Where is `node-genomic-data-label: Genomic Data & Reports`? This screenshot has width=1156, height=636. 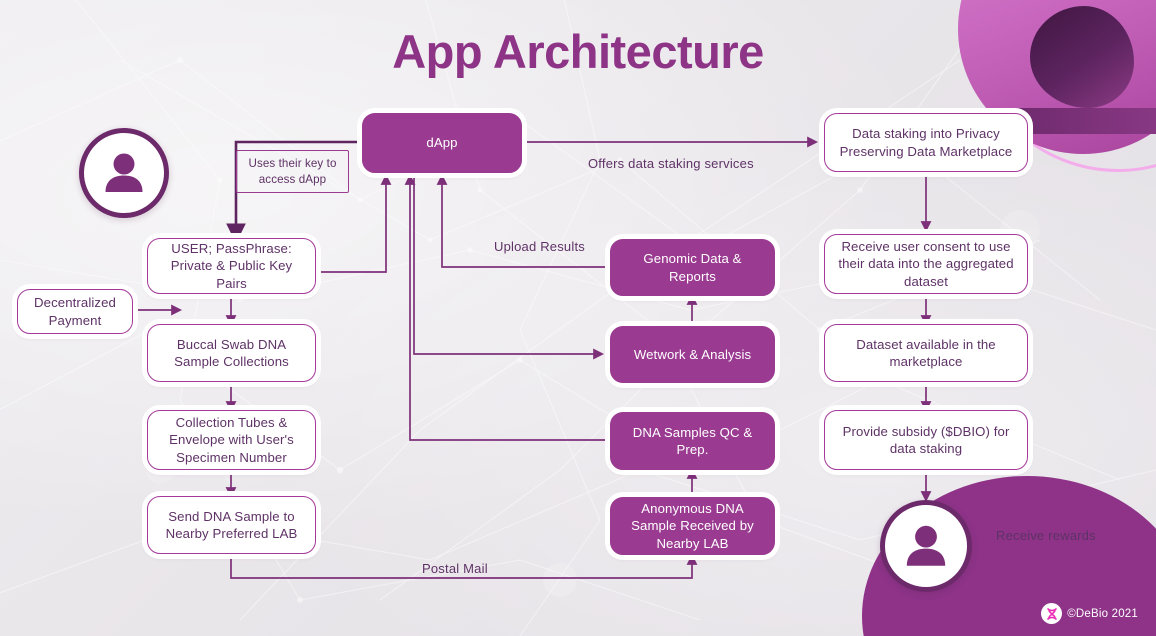 node-genomic-data-label: Genomic Data & Reports is located at coordinates (692, 267).